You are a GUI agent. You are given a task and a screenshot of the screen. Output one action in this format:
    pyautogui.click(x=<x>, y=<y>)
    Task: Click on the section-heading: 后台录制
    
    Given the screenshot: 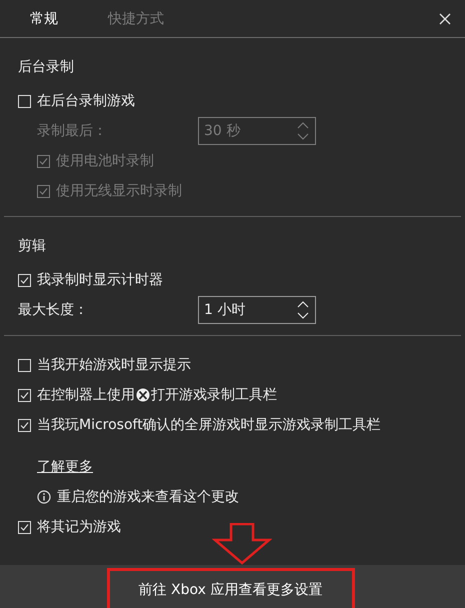 What is the action you would take?
    pyautogui.click(x=46, y=67)
    